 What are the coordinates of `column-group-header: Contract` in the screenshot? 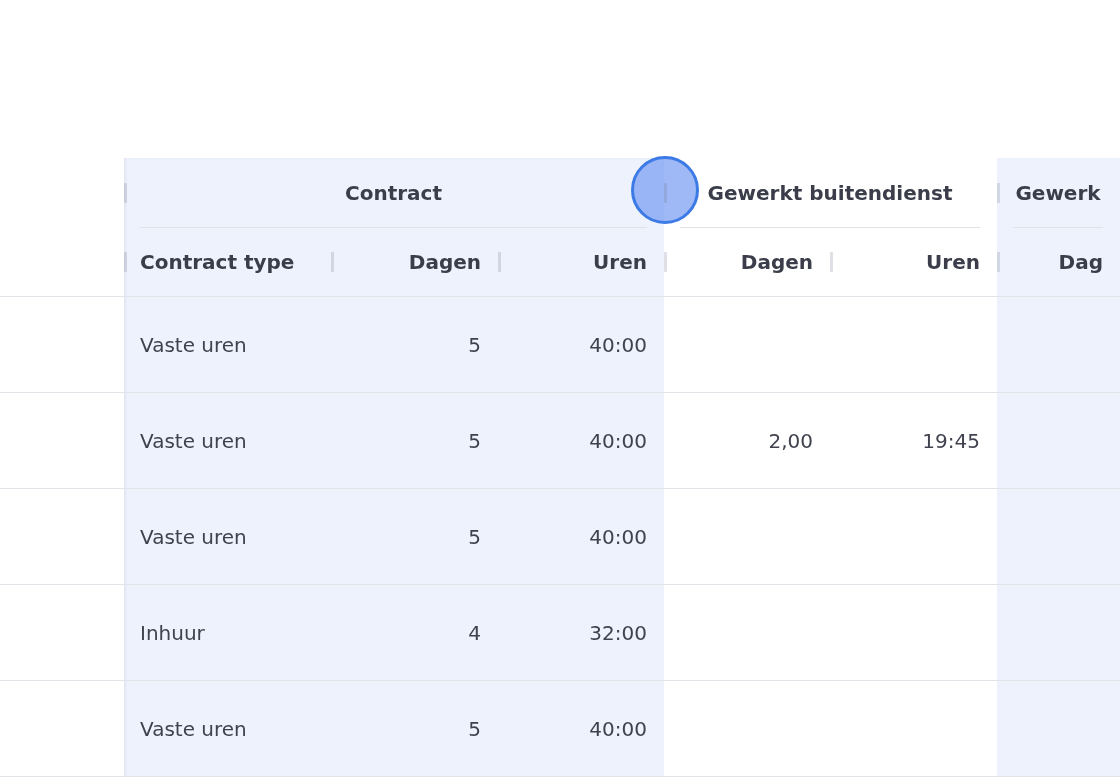 It's located at (393, 192).